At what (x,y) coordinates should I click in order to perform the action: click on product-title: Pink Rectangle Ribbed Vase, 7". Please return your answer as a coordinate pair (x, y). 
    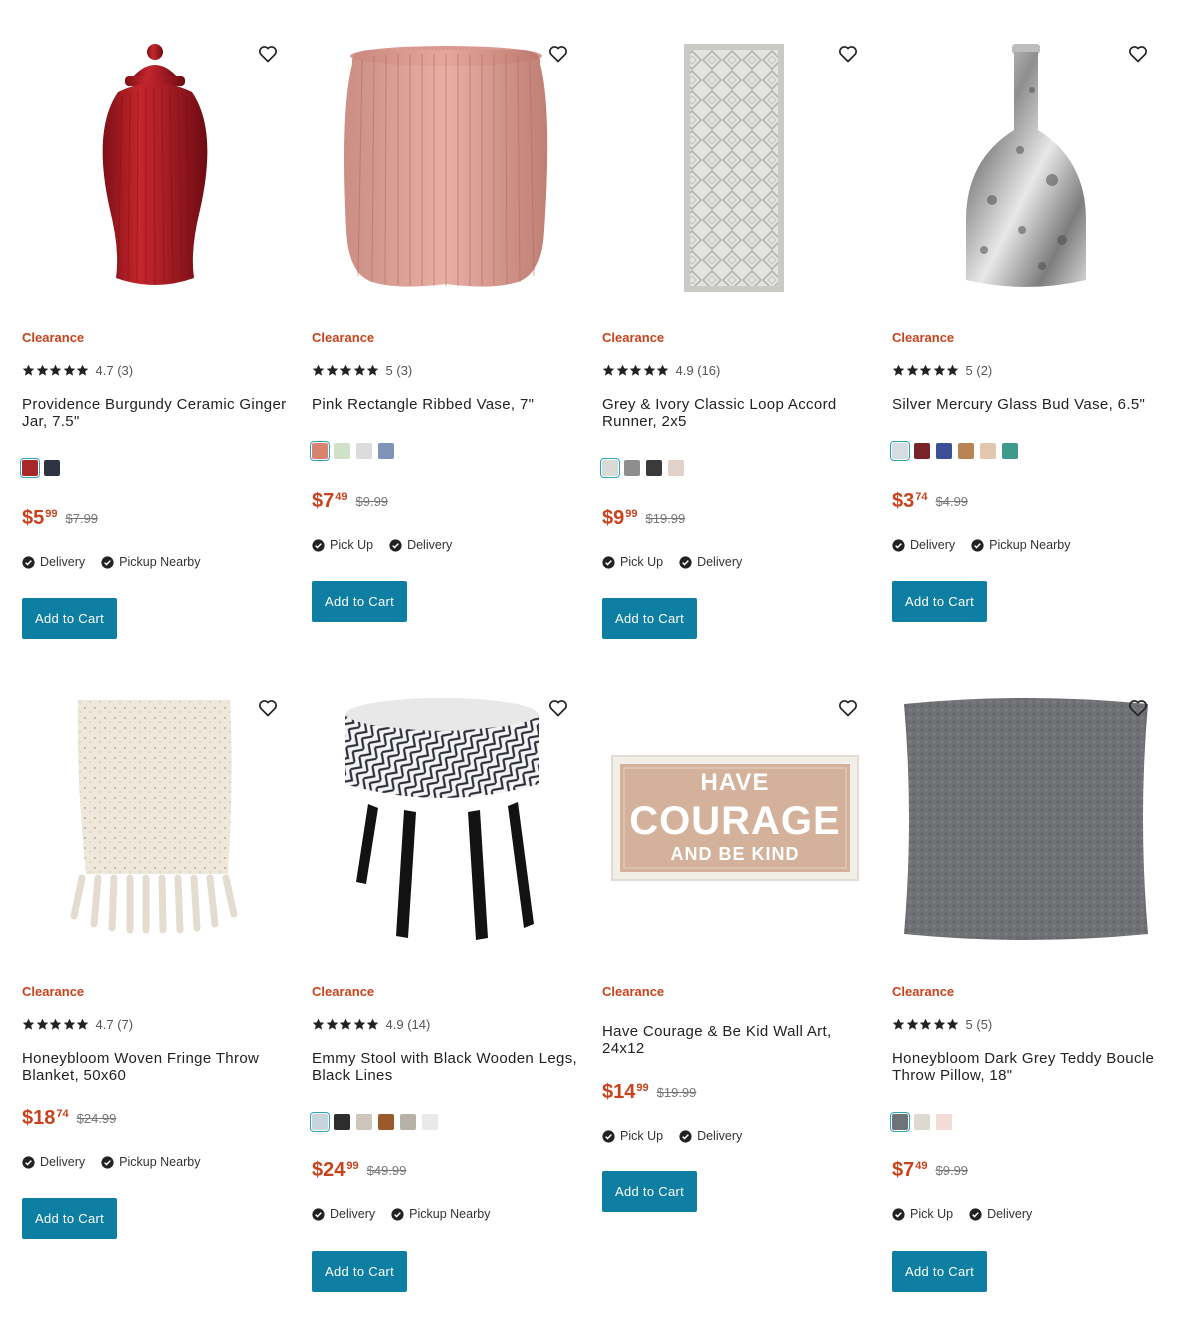
    Looking at the image, I should click on (446, 404).